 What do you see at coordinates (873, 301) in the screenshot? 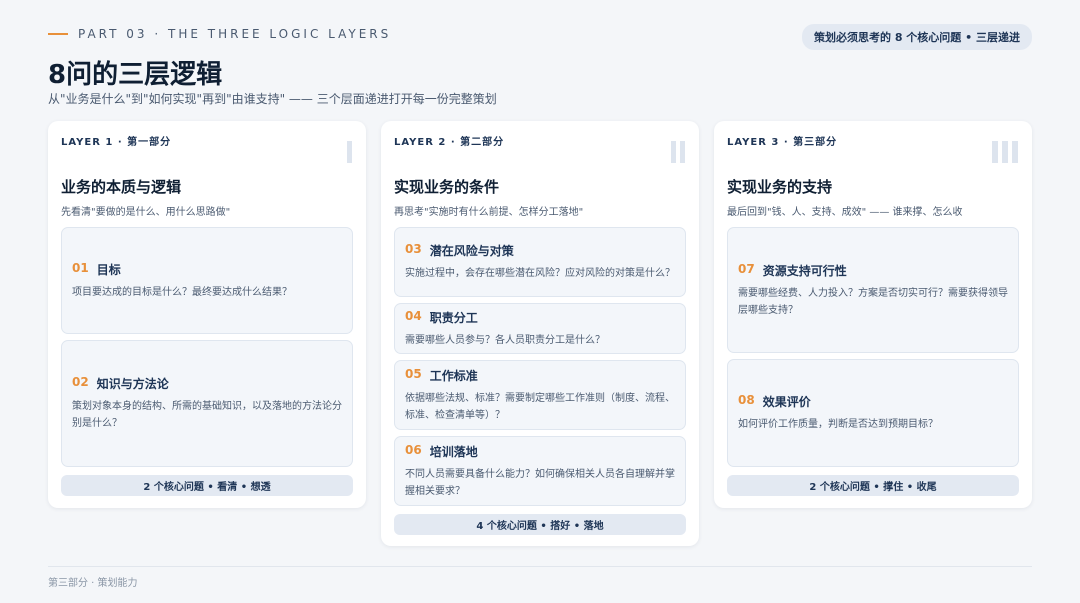
I see `question-text: 需要哪些经费、人力投入？方案是否切实可行？需要获得领导层哪些支持？` at bounding box center [873, 301].